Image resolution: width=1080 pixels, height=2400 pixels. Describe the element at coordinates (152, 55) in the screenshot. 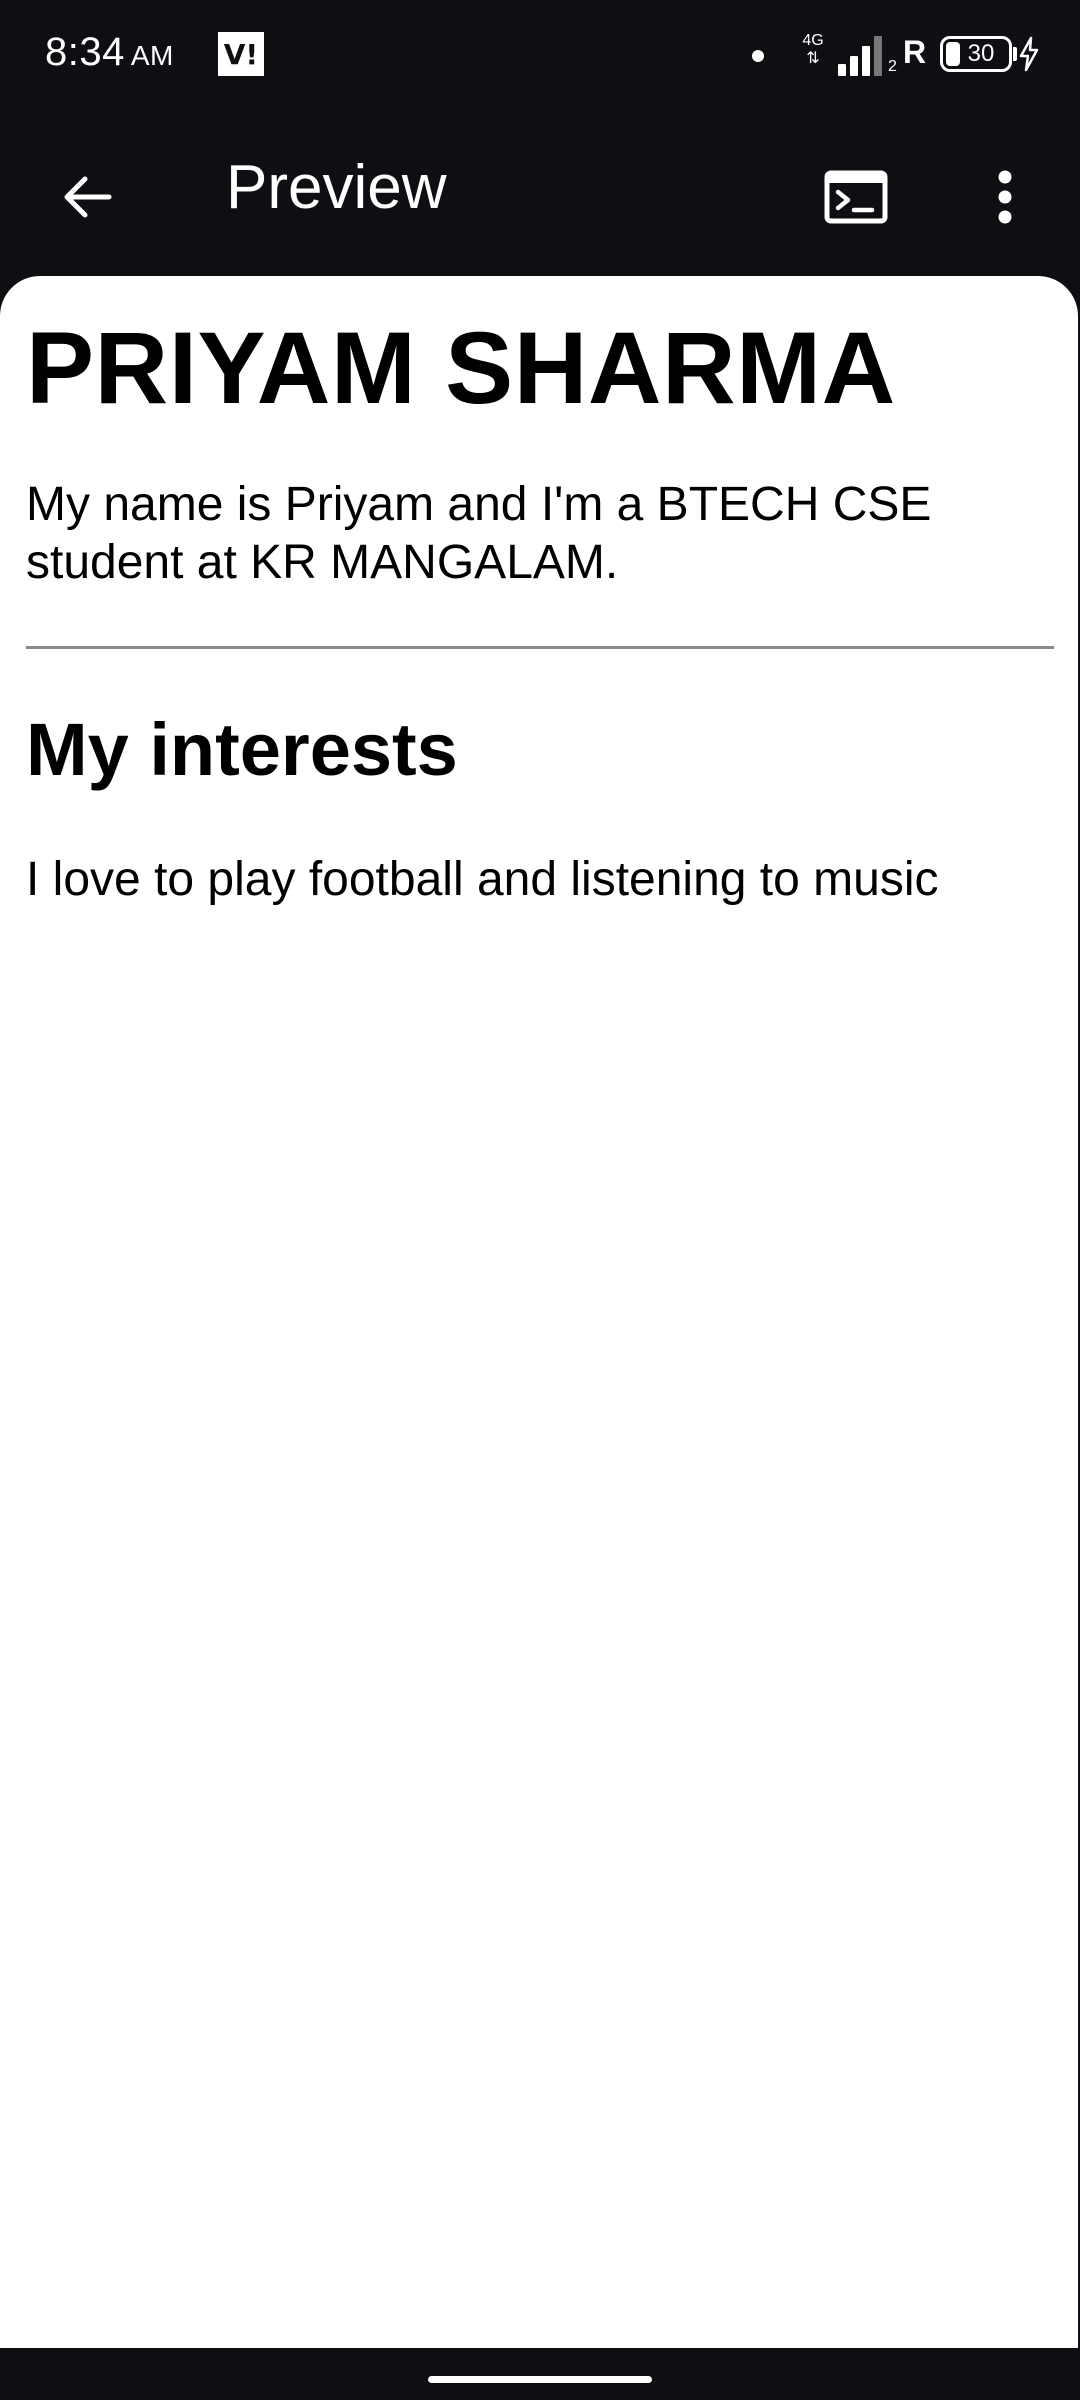

I see `status-time-ampm: AM` at that location.